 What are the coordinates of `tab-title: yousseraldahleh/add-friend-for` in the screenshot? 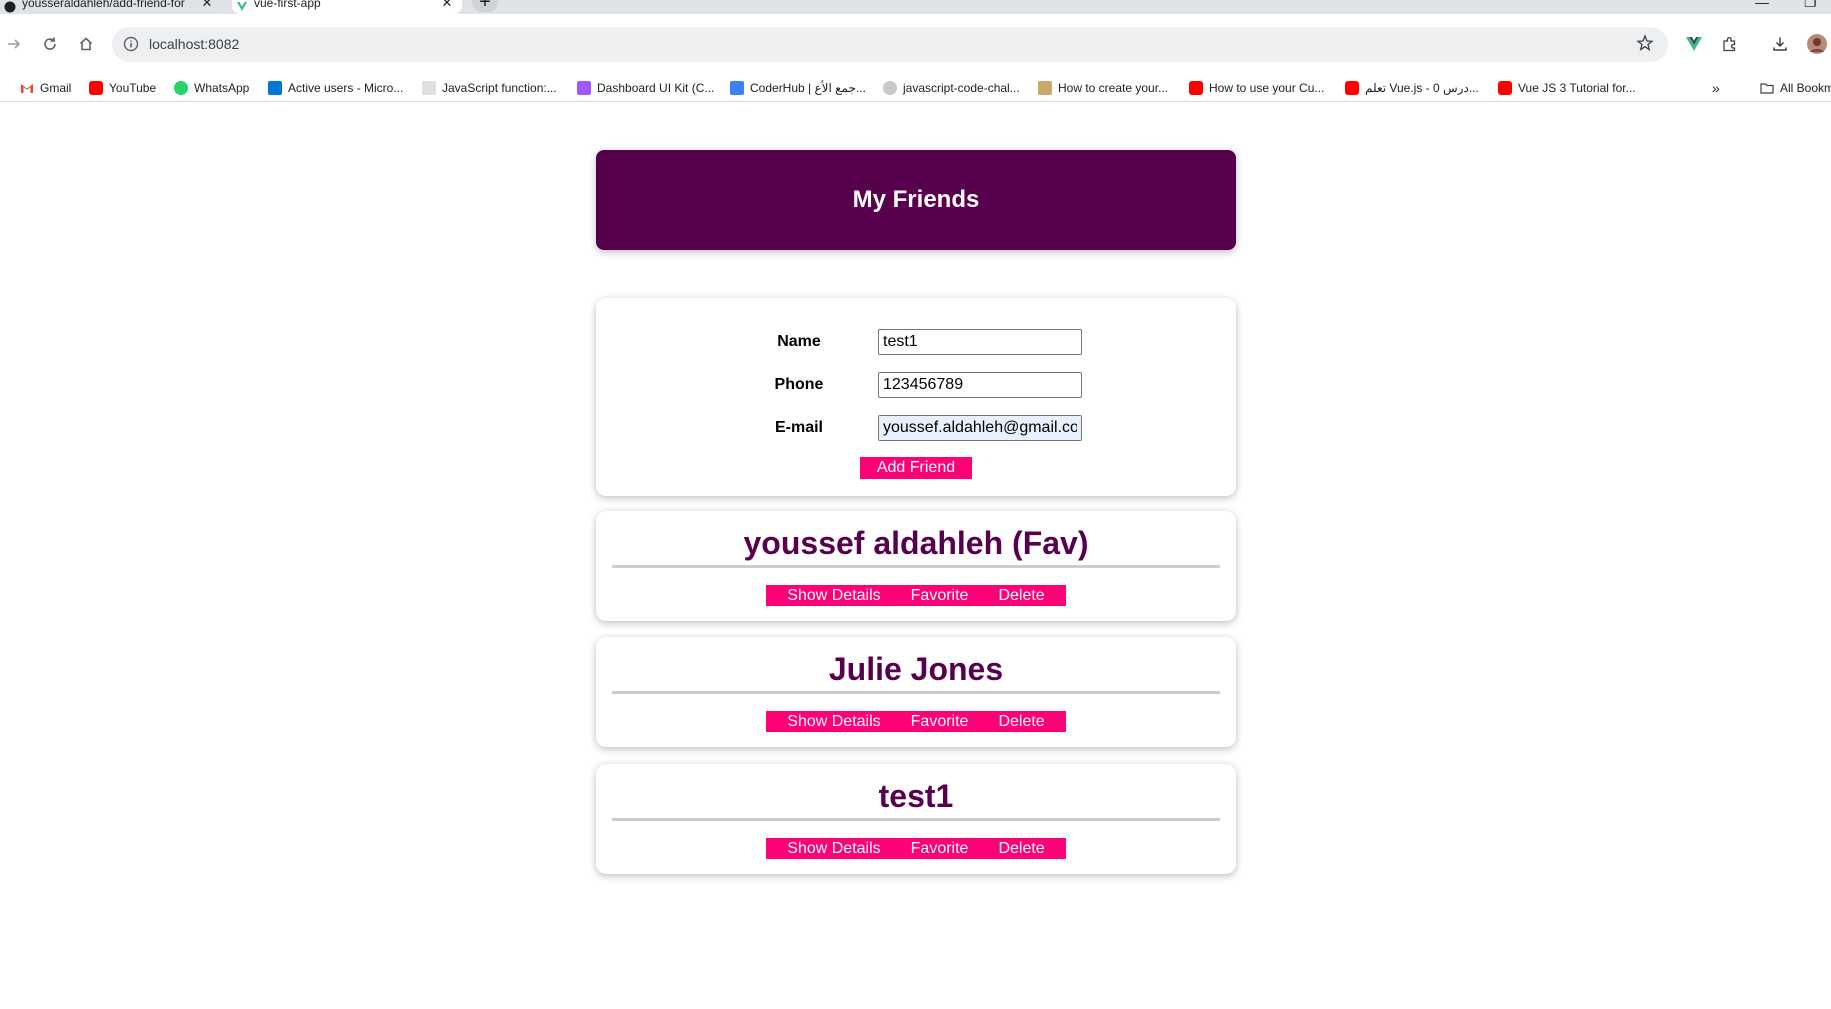 It's located at (103, 5).